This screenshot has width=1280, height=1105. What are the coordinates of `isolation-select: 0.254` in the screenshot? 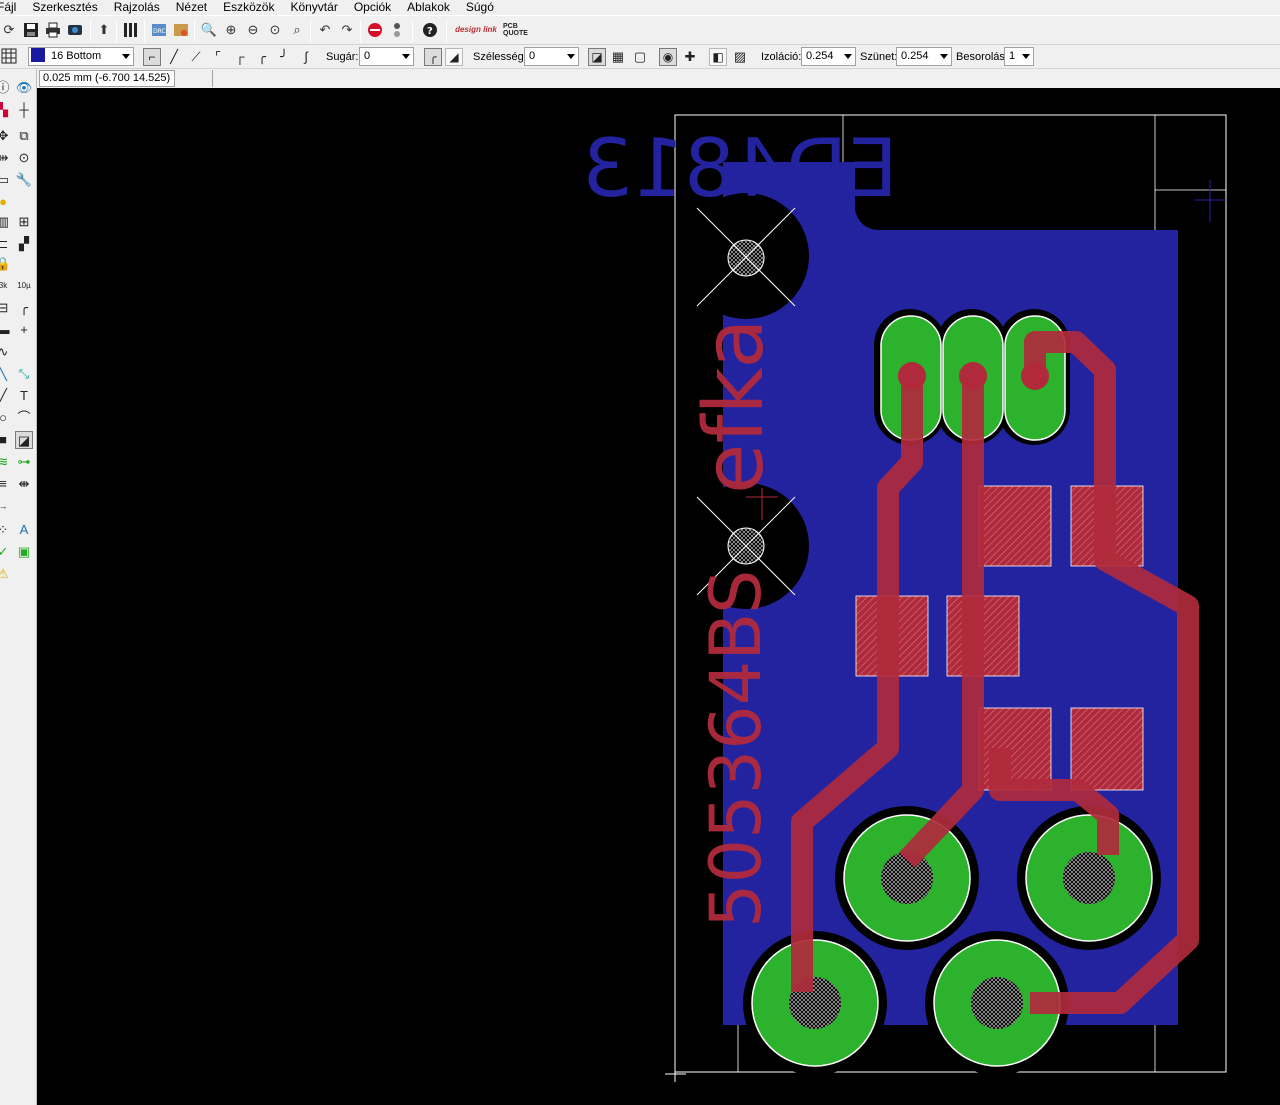 It's located at (828, 56).